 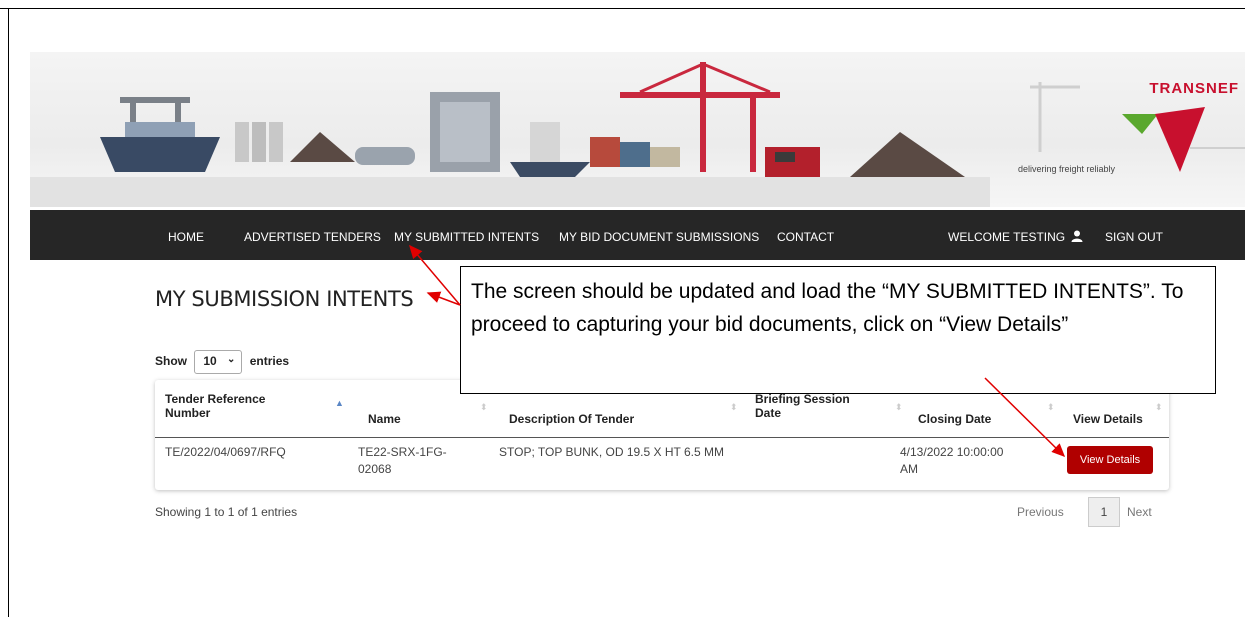 I want to click on header-view-details: View Details, so click(x=1108, y=419).